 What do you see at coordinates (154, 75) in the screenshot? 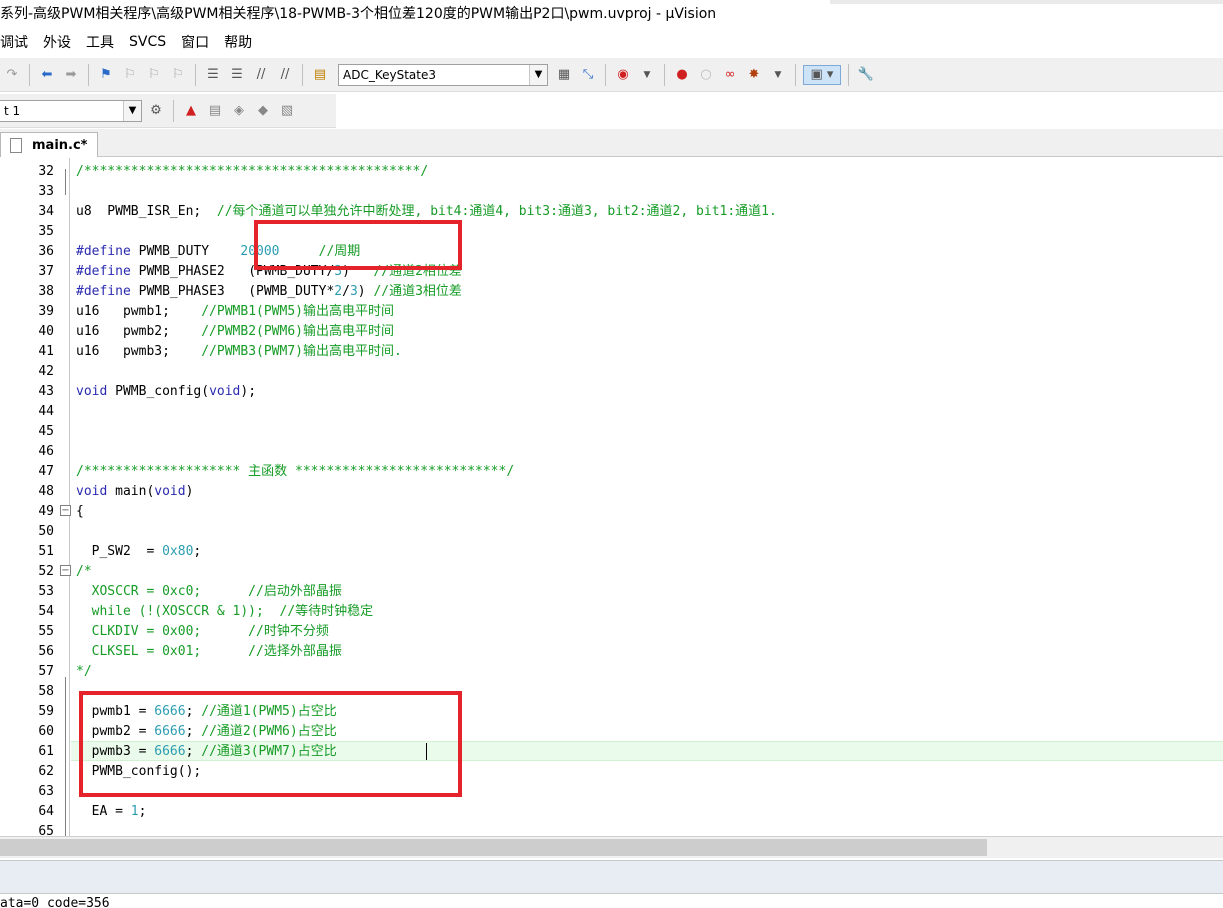
I see `next-bookmark-icon: ⚐` at bounding box center [154, 75].